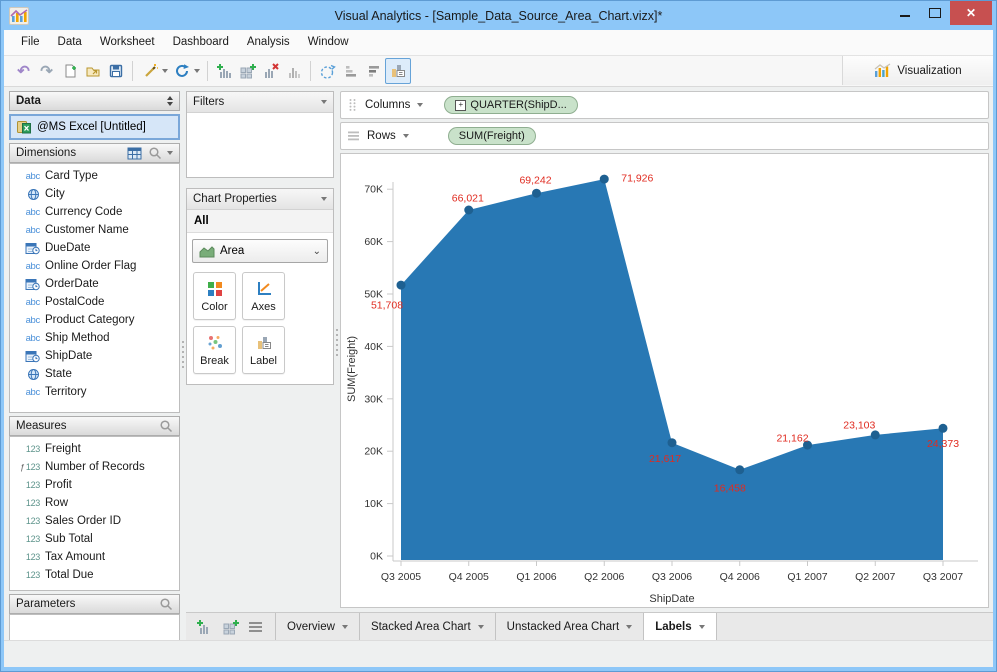 The height and width of the screenshot is (672, 997). Describe the element at coordinates (30, 42) in the screenshot. I see `menu-item: File` at that location.